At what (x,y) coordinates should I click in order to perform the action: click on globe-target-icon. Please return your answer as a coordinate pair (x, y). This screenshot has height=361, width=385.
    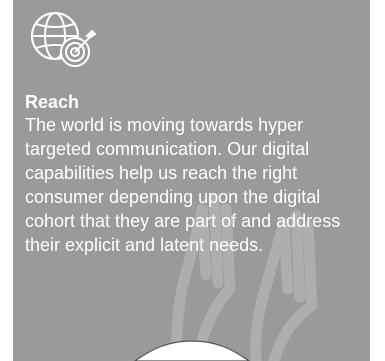
    Looking at the image, I should click on (64, 39).